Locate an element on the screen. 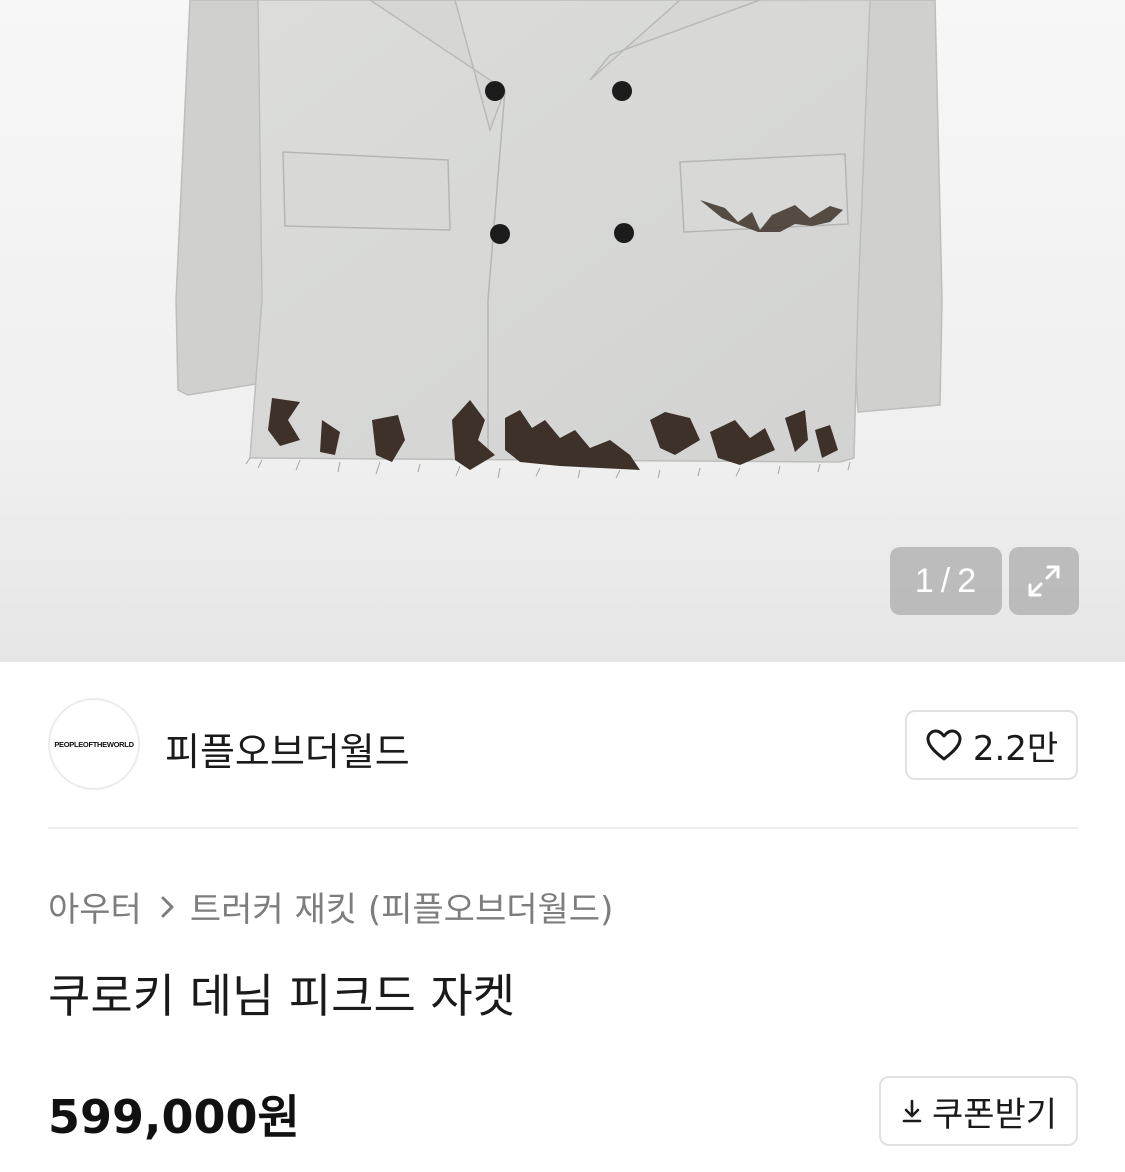 The height and width of the screenshot is (1172, 1125). coupon-label: 쿠폰받기 is located at coordinates (994, 1114).